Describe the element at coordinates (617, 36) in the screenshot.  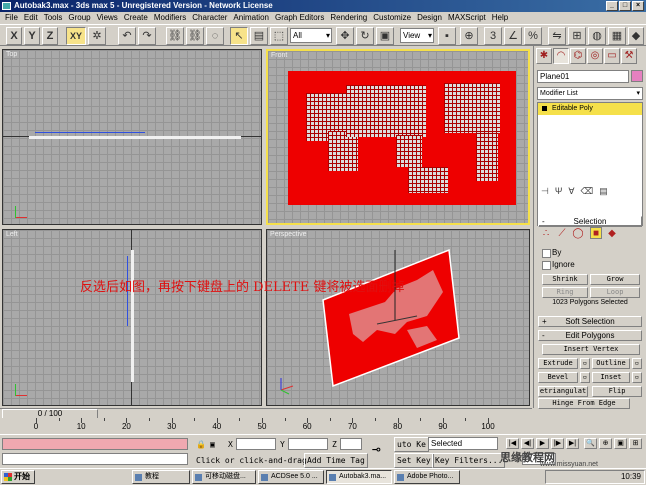
I see `render-scene-icon: ▦` at that location.